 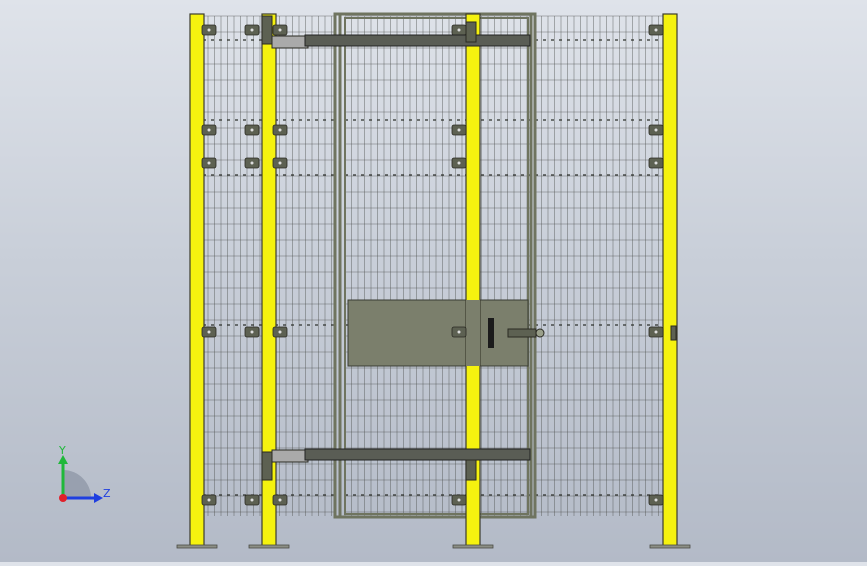 I want to click on y-axis-label: Y, so click(x=62, y=450).